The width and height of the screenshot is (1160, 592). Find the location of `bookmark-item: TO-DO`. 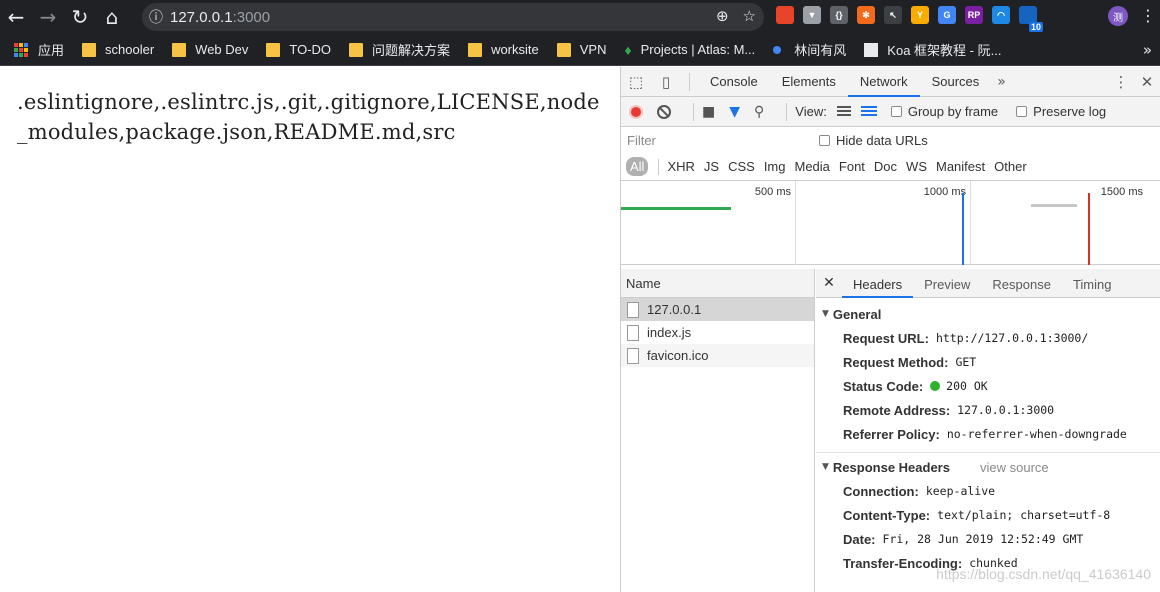

bookmark-item: TO-DO is located at coordinates (298, 49).